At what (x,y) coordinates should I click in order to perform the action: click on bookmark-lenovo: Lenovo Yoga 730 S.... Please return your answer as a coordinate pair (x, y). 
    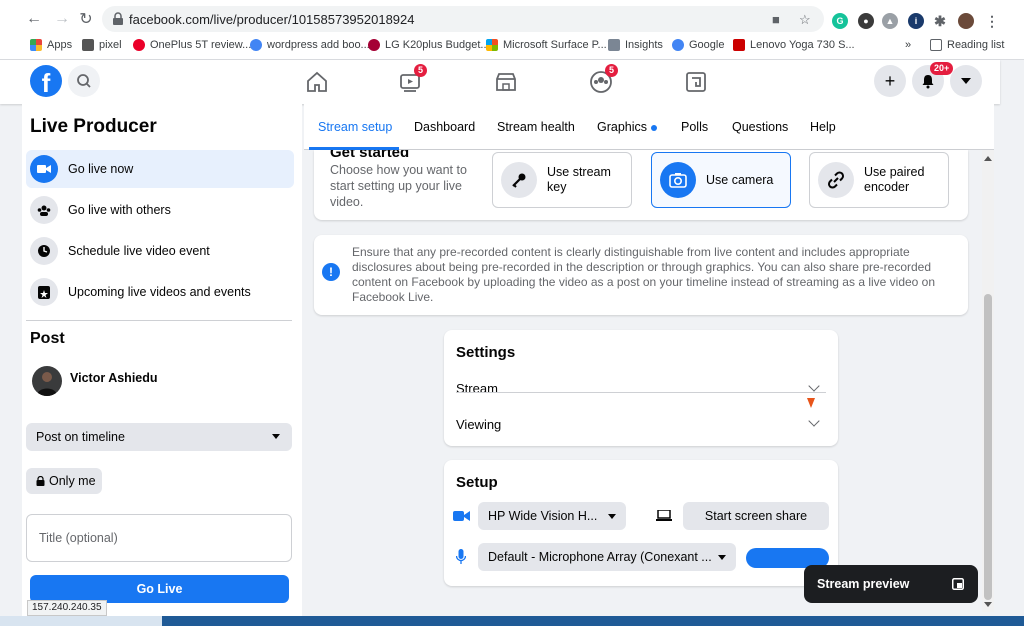
    Looking at the image, I should click on (794, 45).